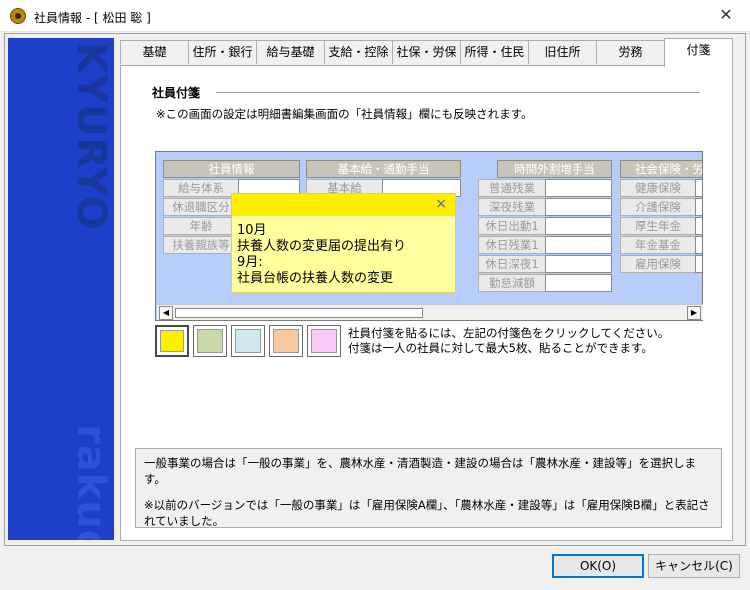 This screenshot has width=750, height=590. I want to click on swatch-green-color, so click(210, 341).